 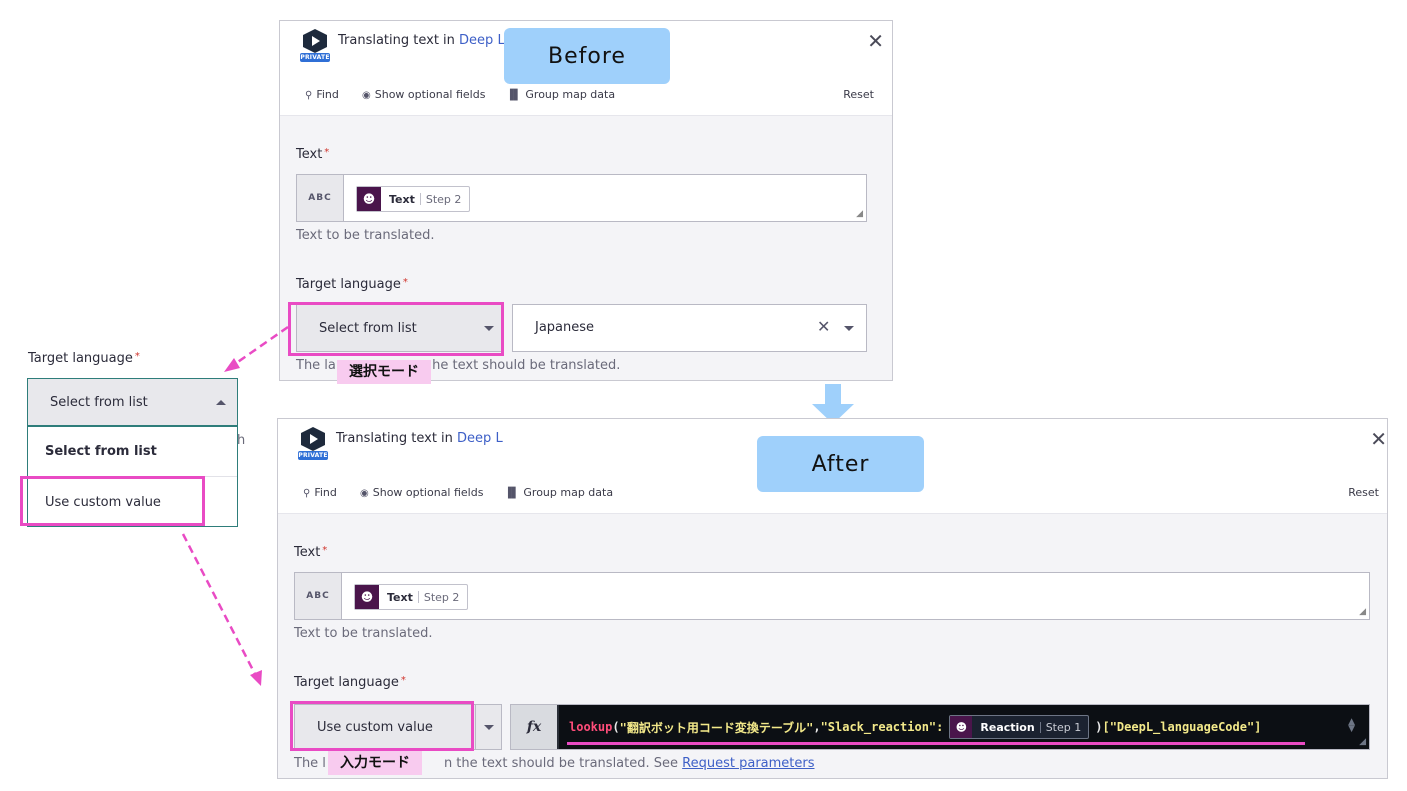 What do you see at coordinates (534, 727) in the screenshot?
I see `fx-icon: fx` at bounding box center [534, 727].